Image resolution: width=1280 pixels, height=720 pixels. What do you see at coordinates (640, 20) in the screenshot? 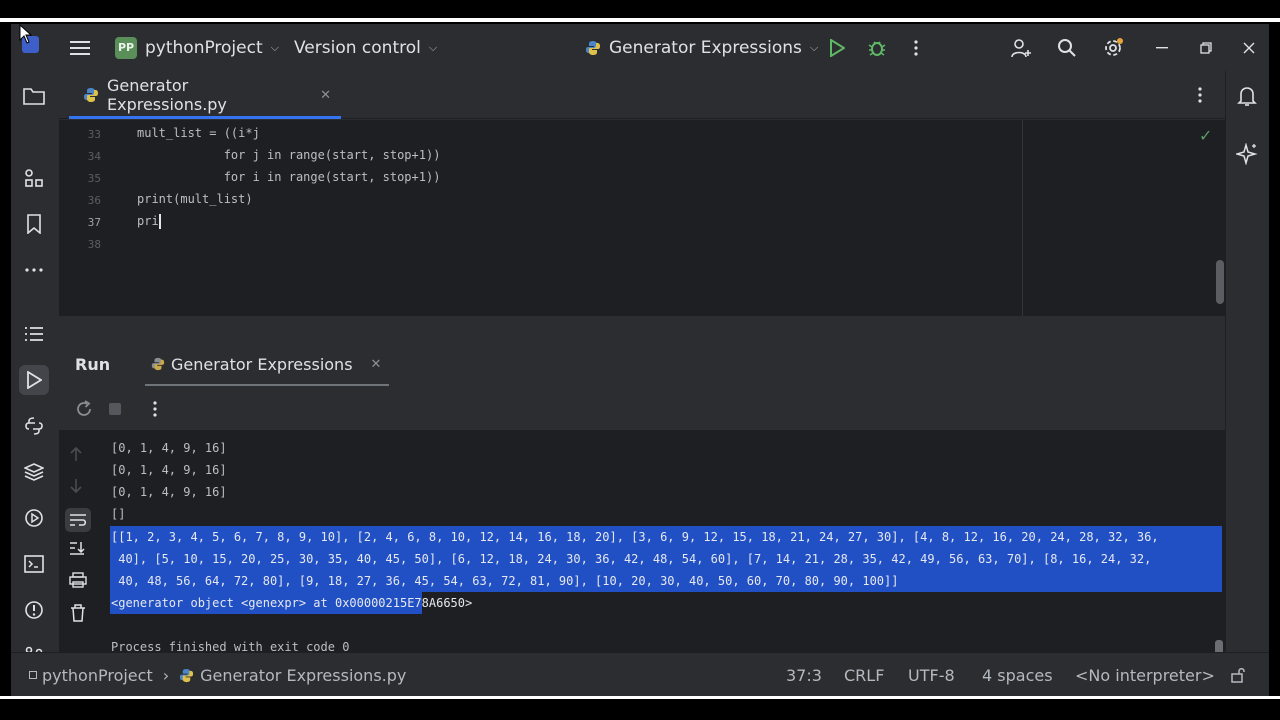
I see `top-border` at bounding box center [640, 20].